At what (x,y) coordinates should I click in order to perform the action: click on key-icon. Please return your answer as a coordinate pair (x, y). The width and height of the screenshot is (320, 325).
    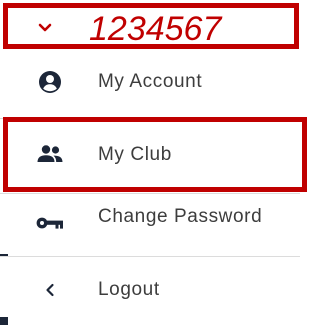
    Looking at the image, I should click on (50, 223).